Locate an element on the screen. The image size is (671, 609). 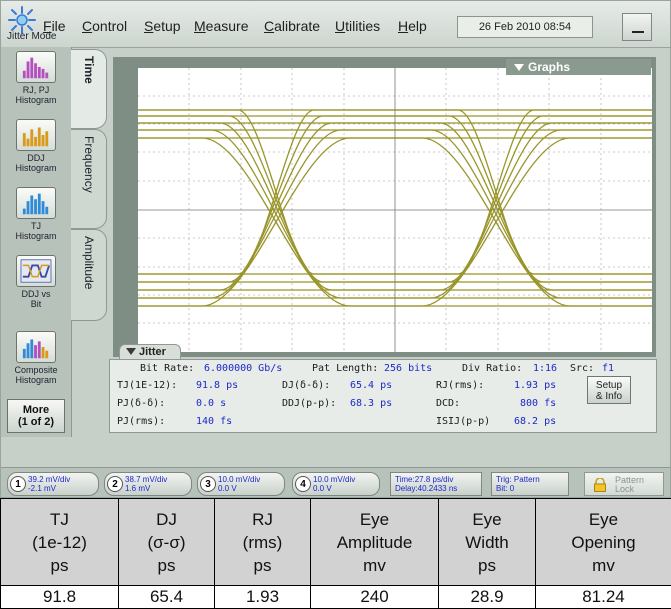
tool-label: DDJ vs Bit is located at coordinates (36, 299).